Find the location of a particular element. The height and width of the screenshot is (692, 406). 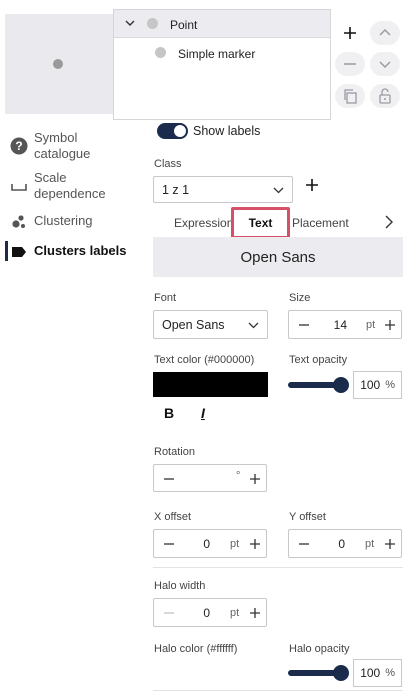

tree-item-point: Point is located at coordinates (222, 24).